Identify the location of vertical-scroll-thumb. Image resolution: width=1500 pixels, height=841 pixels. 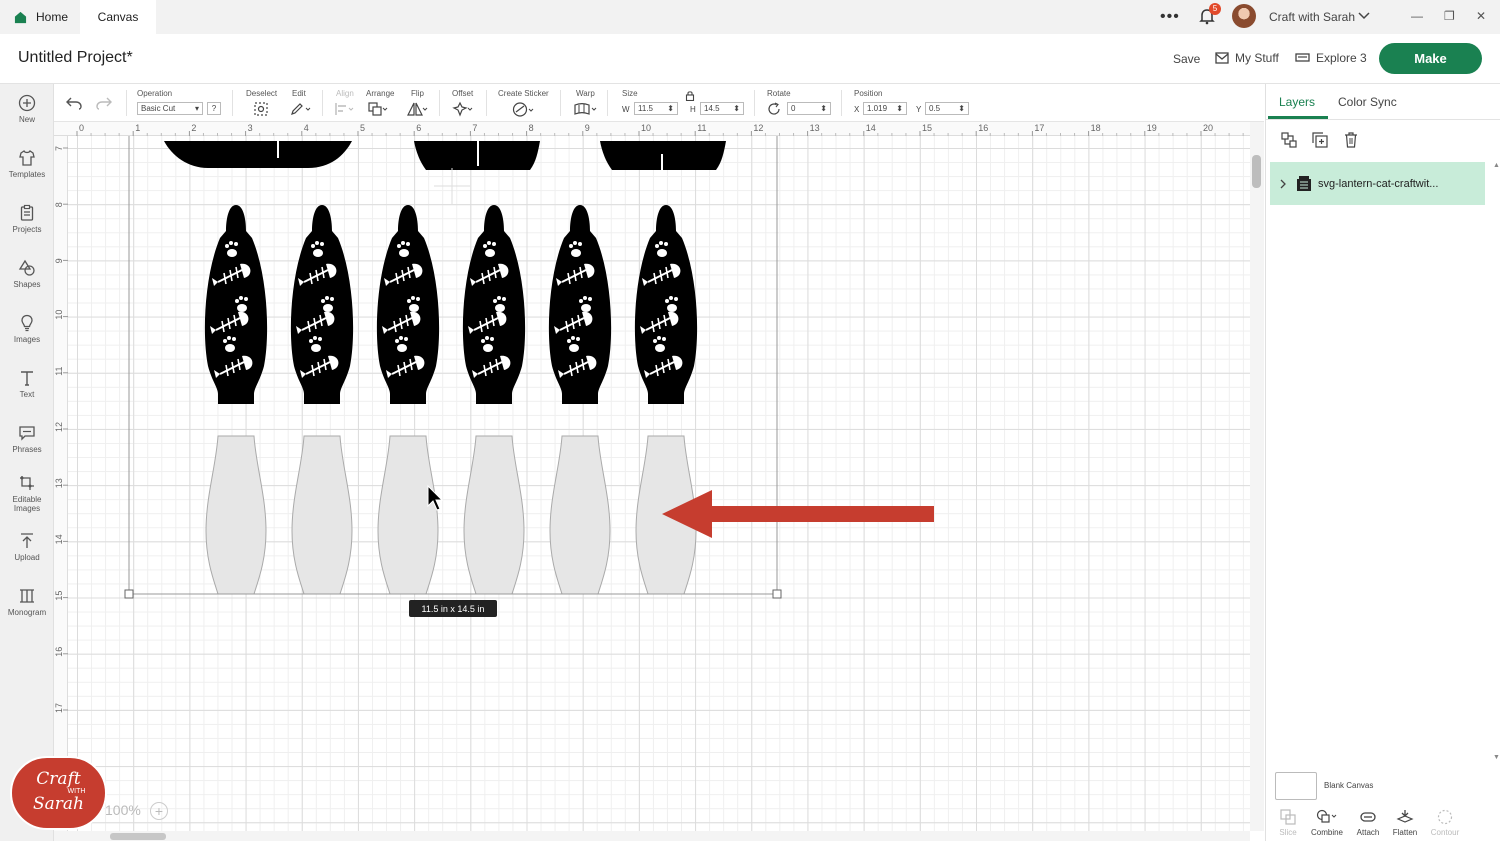
(1256, 171).